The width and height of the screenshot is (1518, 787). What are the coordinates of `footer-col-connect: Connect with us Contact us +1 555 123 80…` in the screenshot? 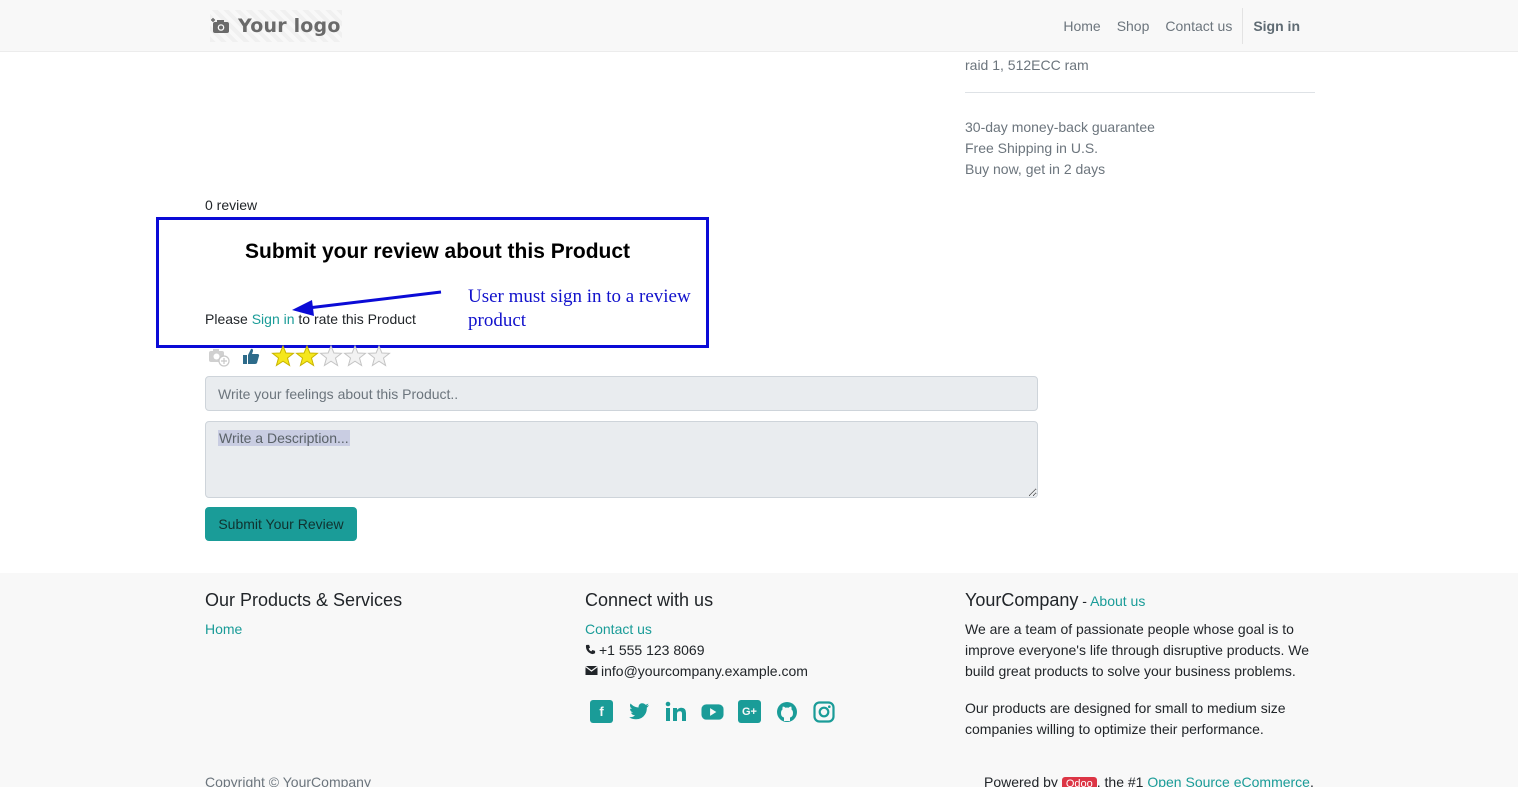 It's located at (710, 648).